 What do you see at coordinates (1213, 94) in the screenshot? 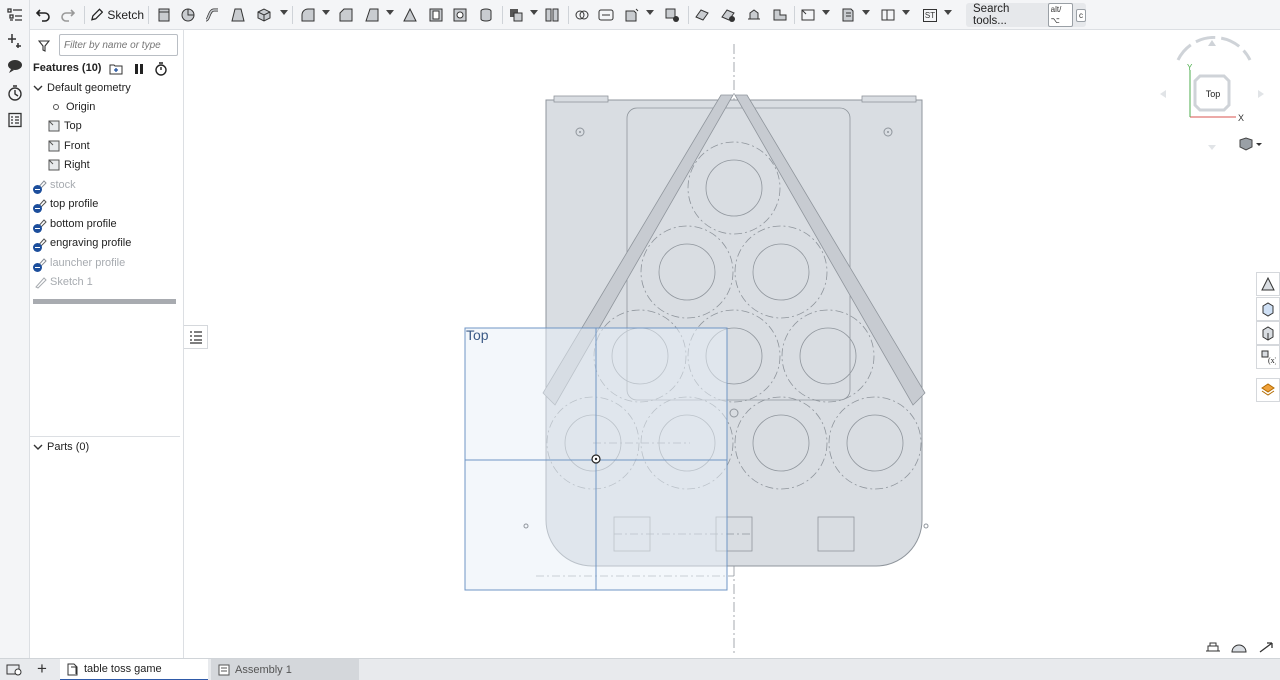
I see `view-cube-face-label: Top` at bounding box center [1213, 94].